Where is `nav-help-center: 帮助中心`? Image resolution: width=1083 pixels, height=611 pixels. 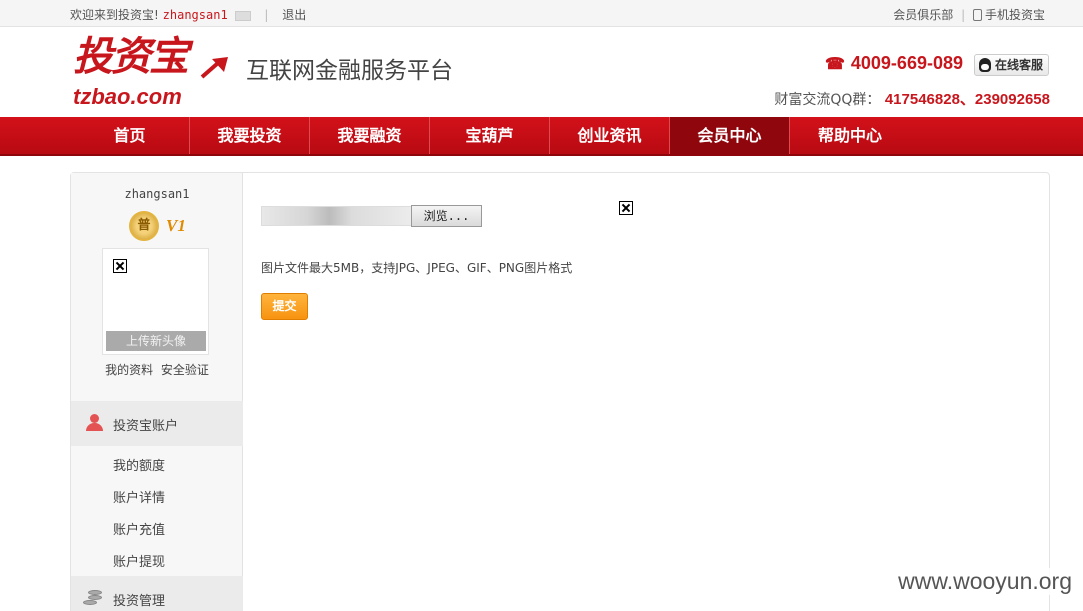
nav-help-center: 帮助中心 is located at coordinates (850, 135).